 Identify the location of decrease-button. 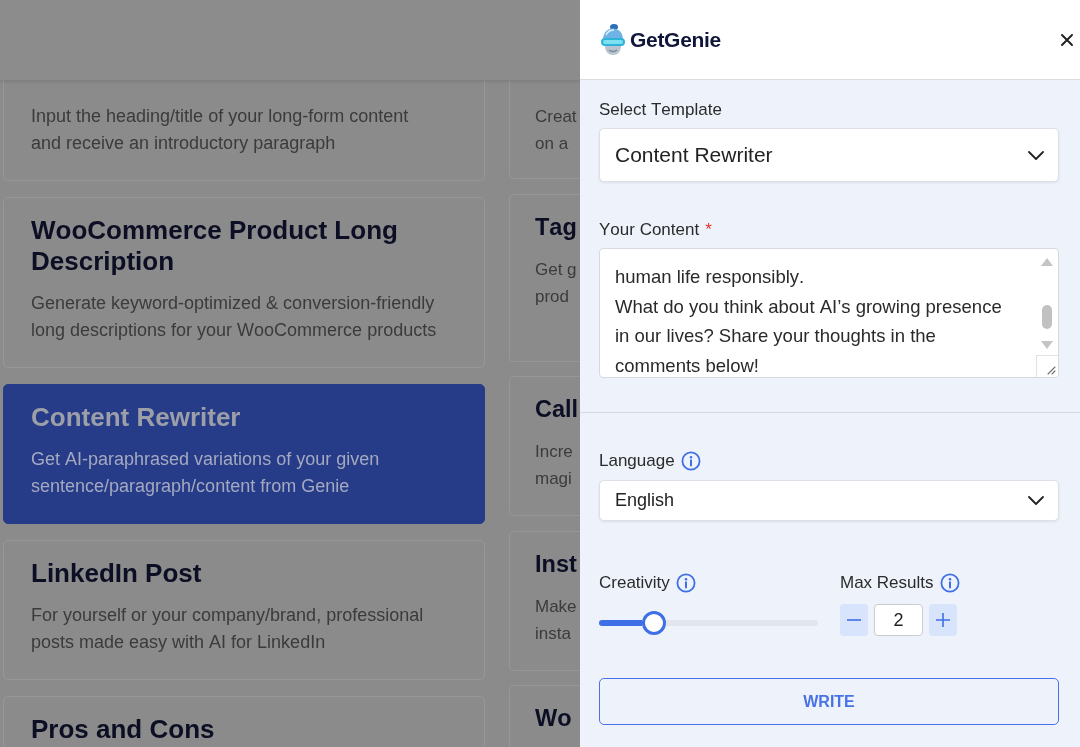
(854, 620).